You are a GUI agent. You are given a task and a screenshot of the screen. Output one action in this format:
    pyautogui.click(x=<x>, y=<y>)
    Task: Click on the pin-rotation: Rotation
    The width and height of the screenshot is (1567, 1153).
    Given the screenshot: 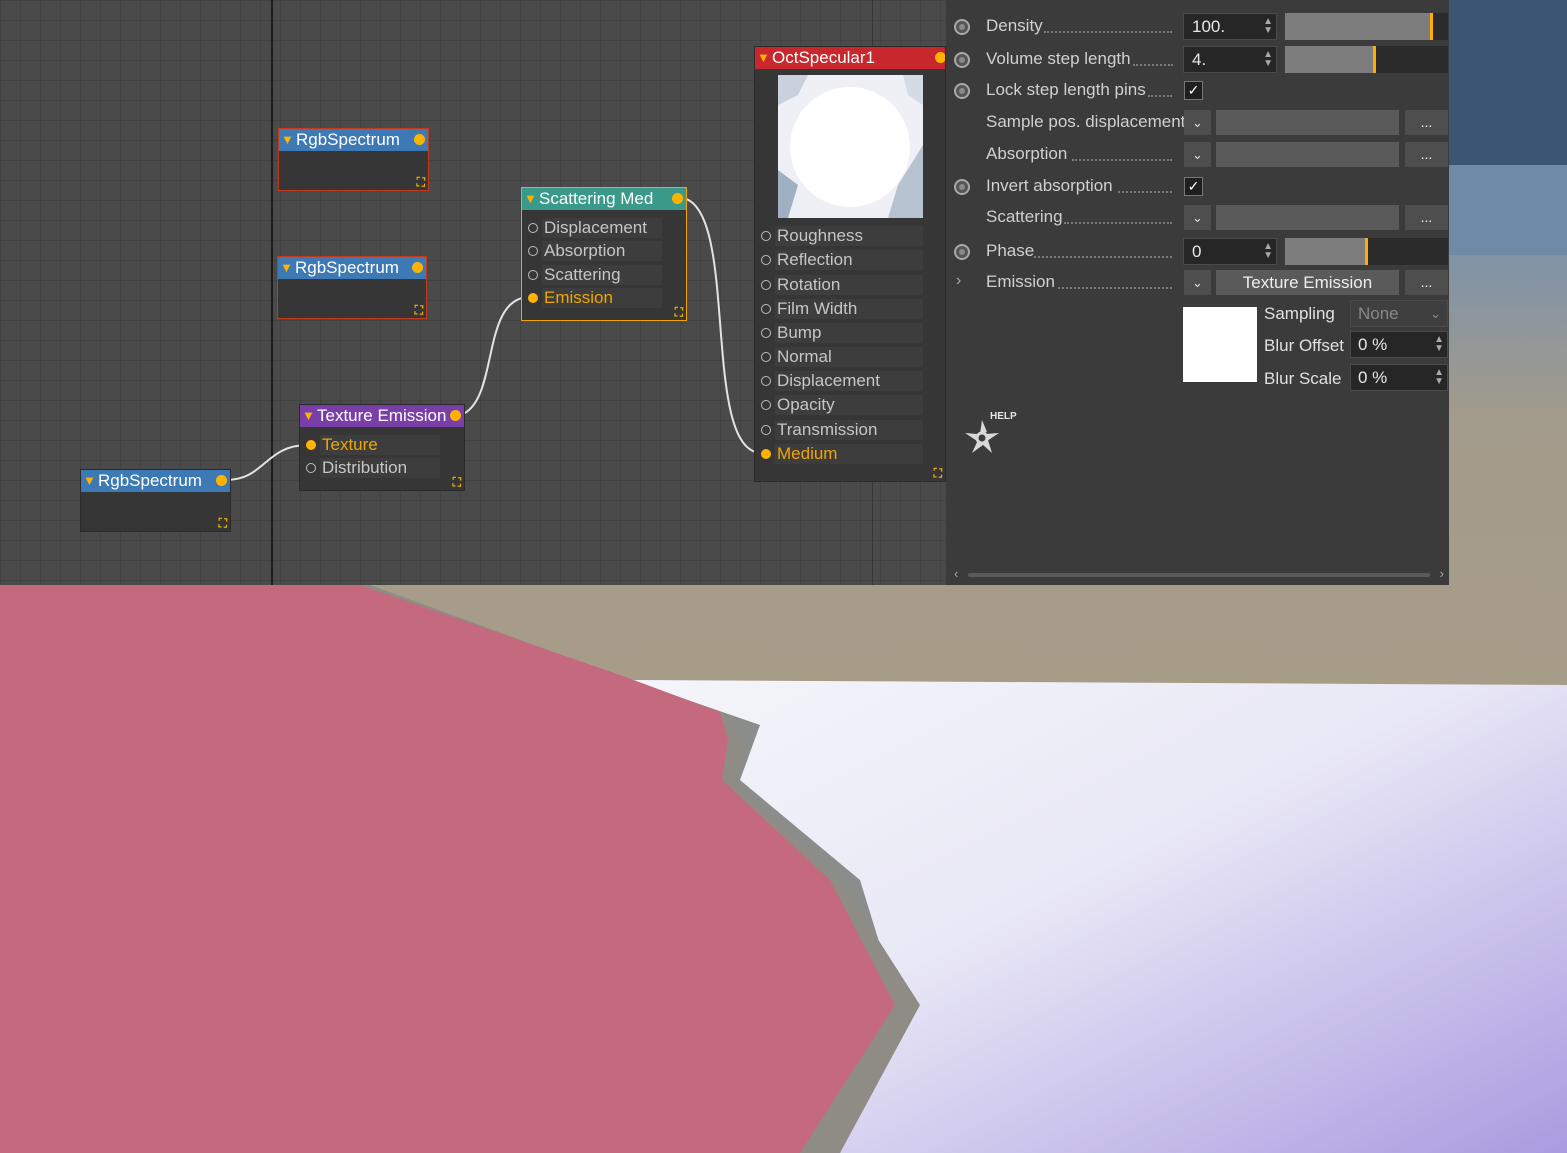 What is the action you would take?
    pyautogui.click(x=839, y=285)
    